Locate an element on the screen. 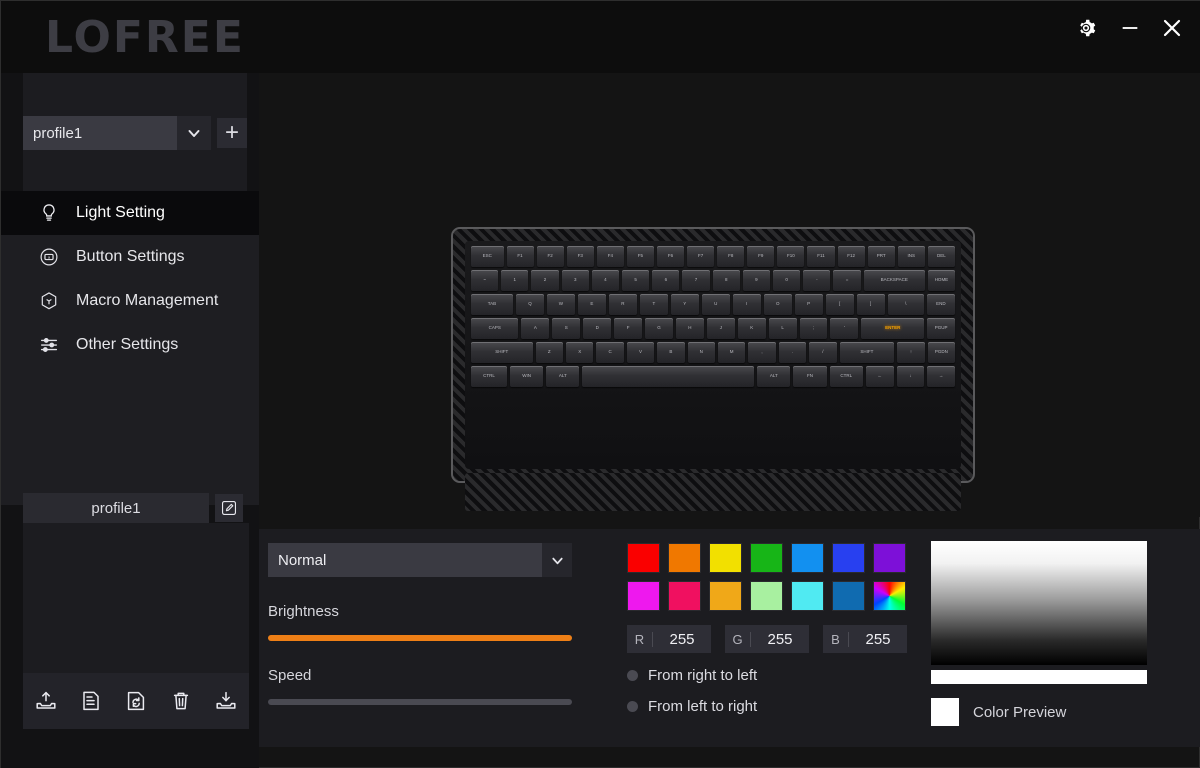  keyboard-key: F9 is located at coordinates (761, 256).